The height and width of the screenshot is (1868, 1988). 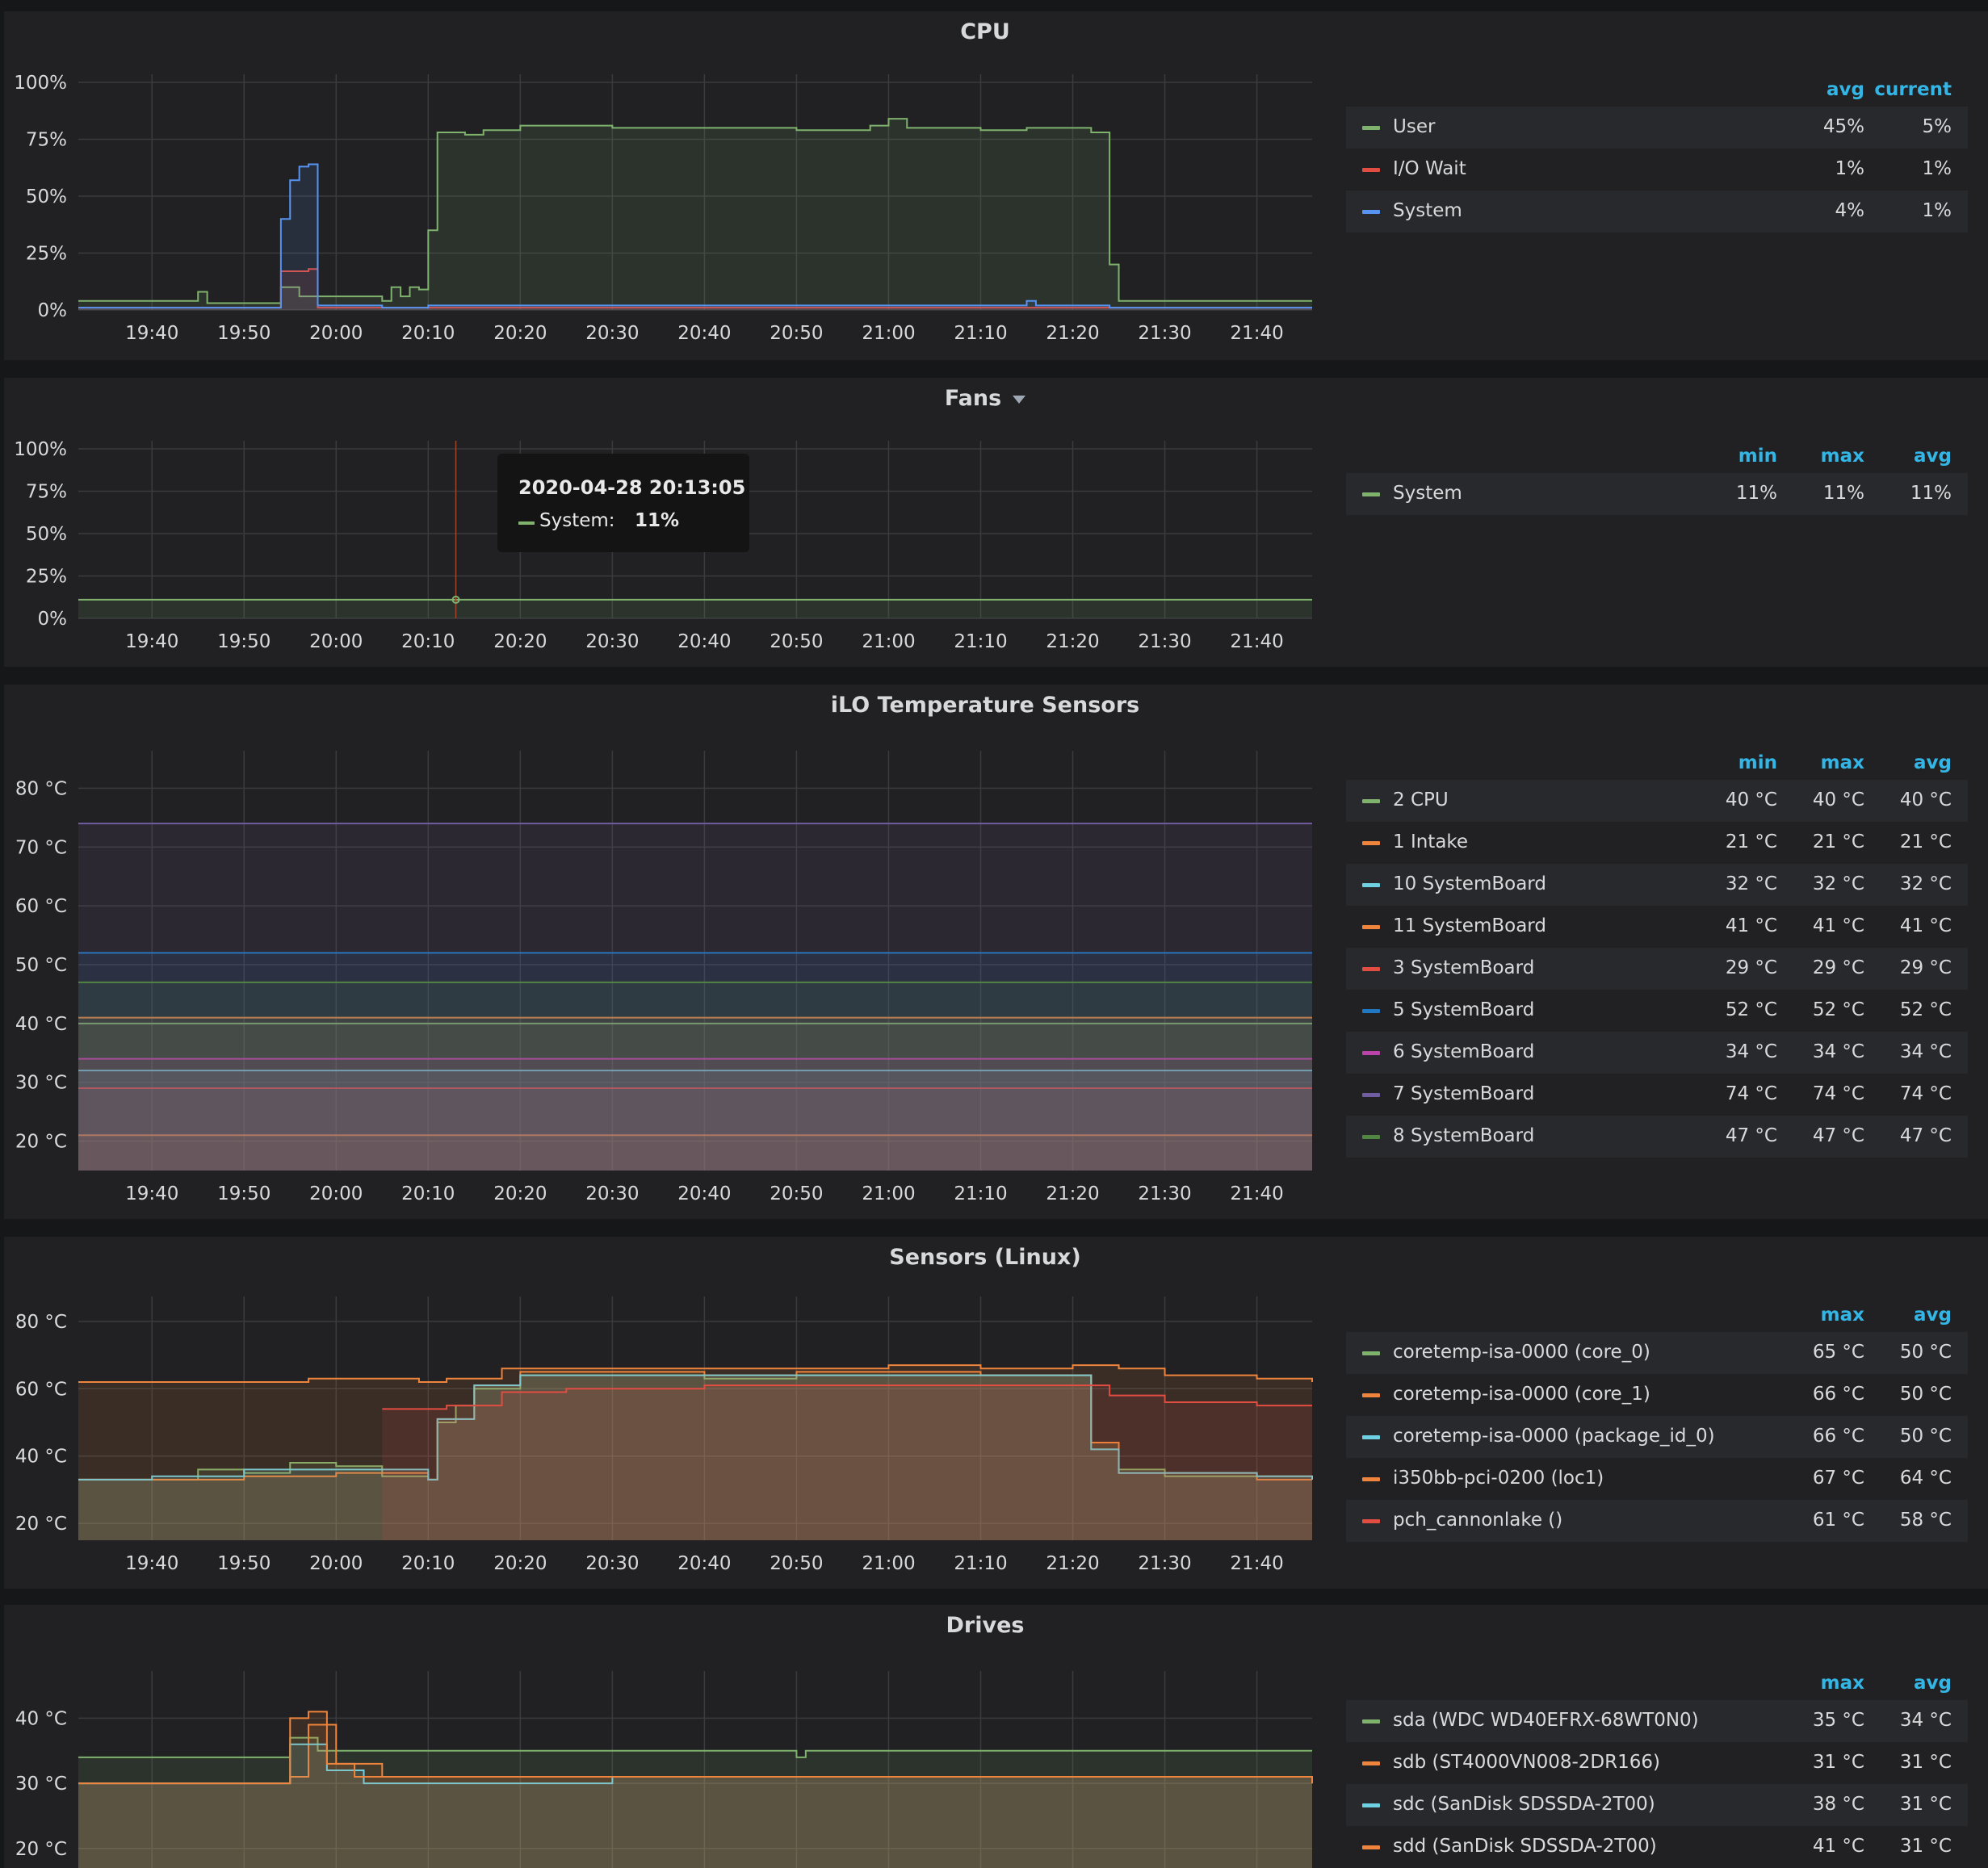 What do you see at coordinates (1525, 1846) in the screenshot?
I see `legend-series-name: sdd (SanDisk SDSSDA-2T00)` at bounding box center [1525, 1846].